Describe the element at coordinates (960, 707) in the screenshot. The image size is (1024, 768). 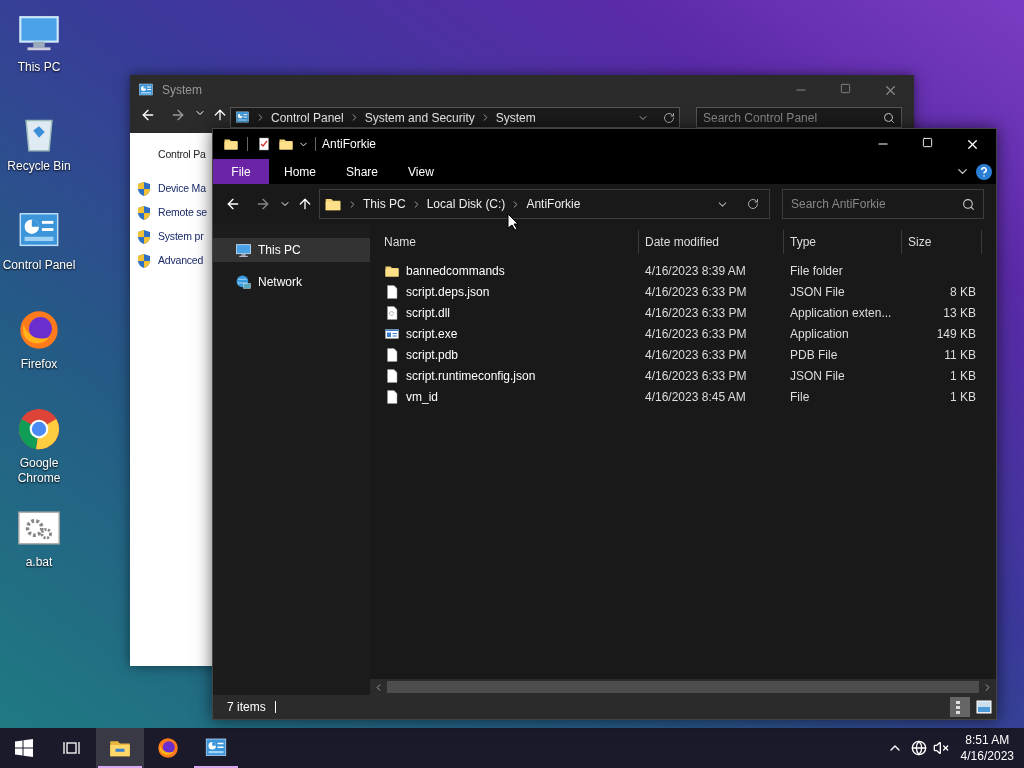
I see `details-view-icon` at that location.